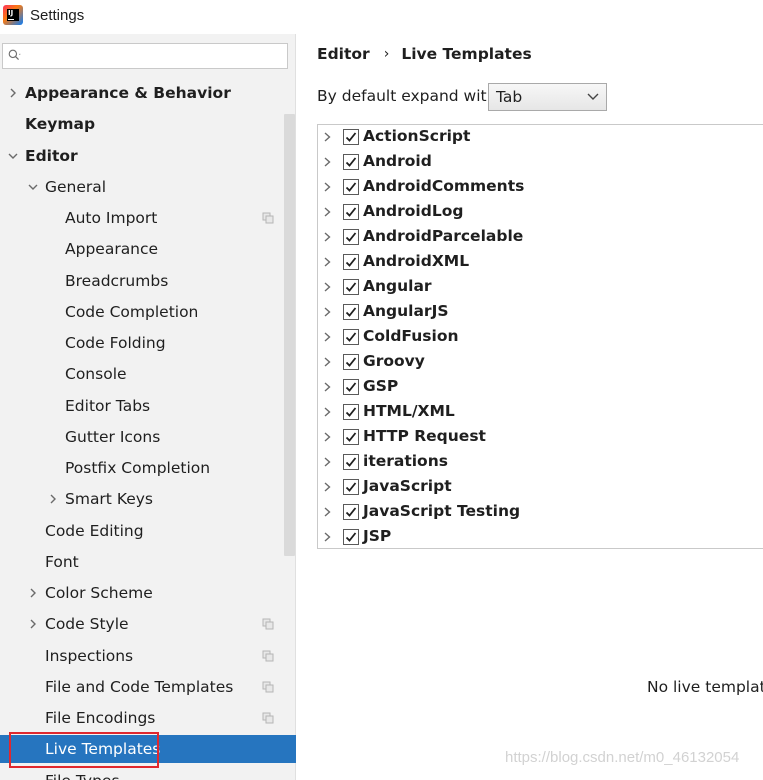 The width and height of the screenshot is (763, 780). What do you see at coordinates (148, 499) in the screenshot?
I see `sidebar-item-smart-keys: Smart Keys` at bounding box center [148, 499].